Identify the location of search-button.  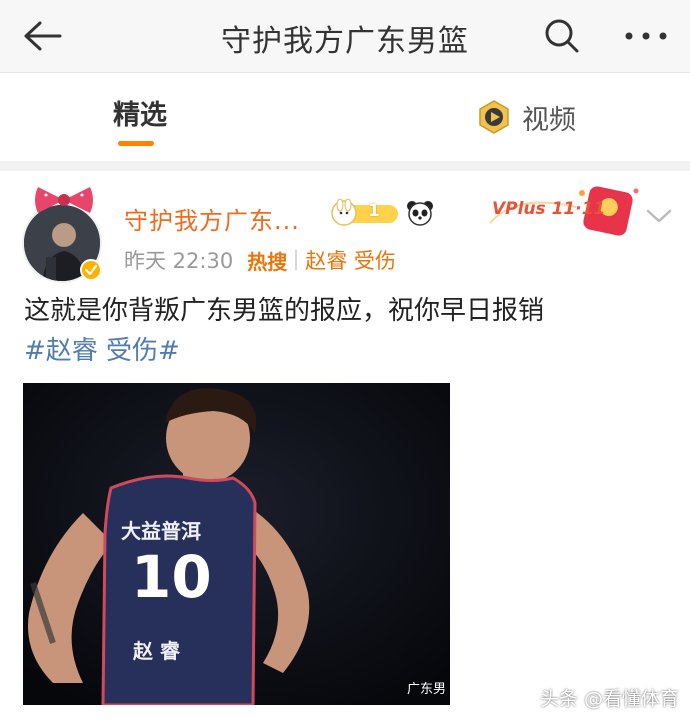
(562, 36).